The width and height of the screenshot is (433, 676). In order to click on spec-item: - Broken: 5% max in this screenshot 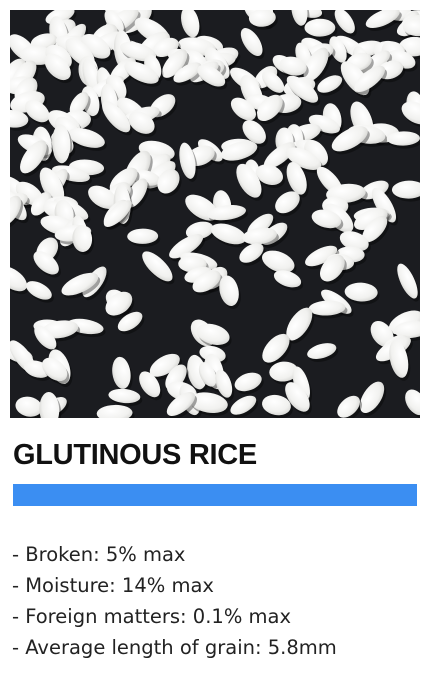, I will do `click(99, 554)`.